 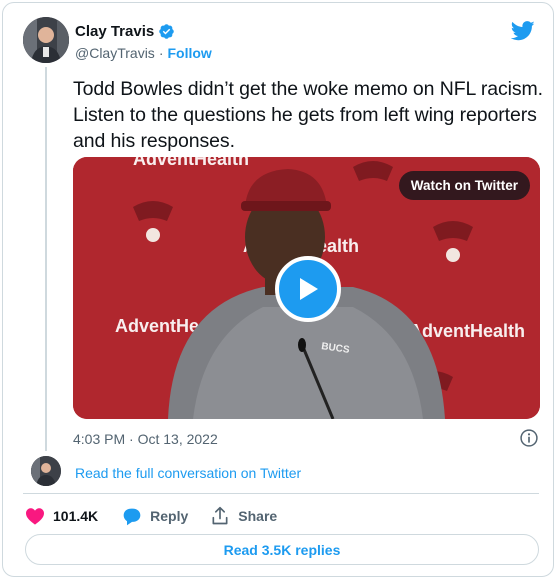 What do you see at coordinates (169, 516) in the screenshot?
I see `reply-label: Reply` at bounding box center [169, 516].